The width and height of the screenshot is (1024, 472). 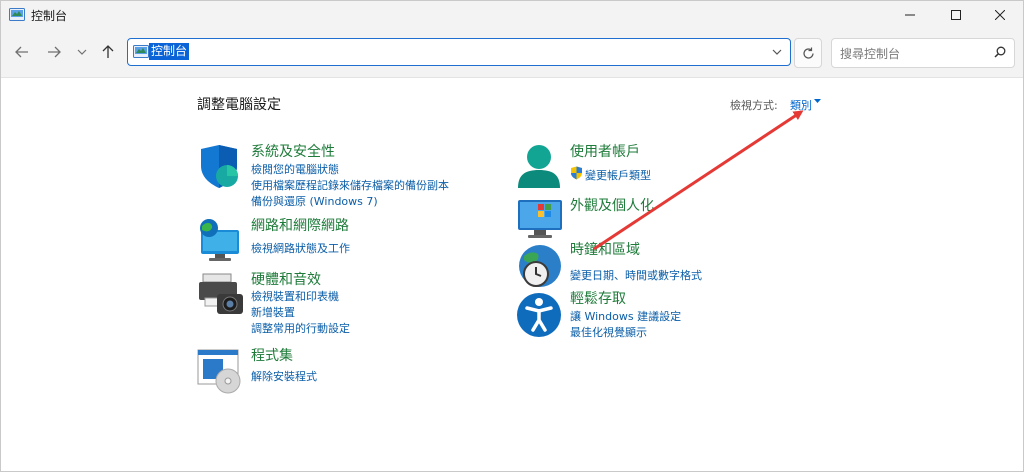 I want to click on up-arrow-icon, so click(x=108, y=51).